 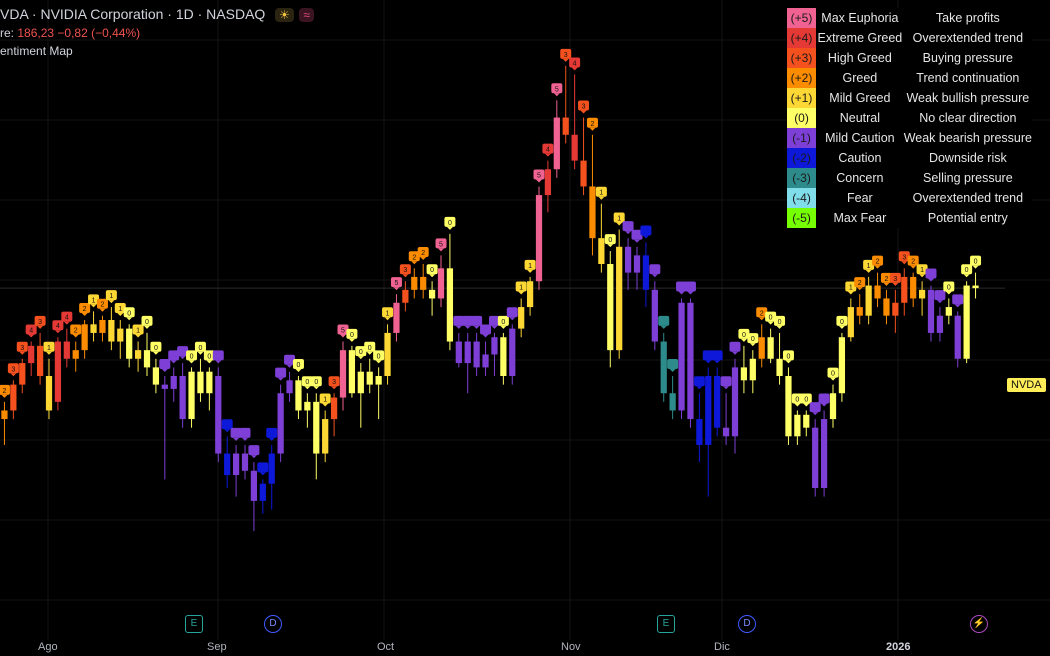 I want to click on change-value: −0,82 (−0,44%), so click(x=99, y=33).